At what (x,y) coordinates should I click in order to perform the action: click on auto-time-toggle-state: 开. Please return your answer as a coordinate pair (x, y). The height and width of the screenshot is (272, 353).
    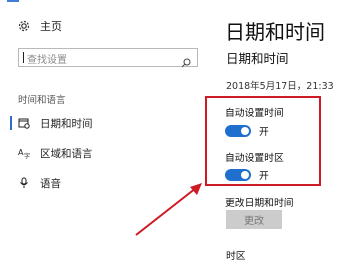
    Looking at the image, I should click on (264, 132).